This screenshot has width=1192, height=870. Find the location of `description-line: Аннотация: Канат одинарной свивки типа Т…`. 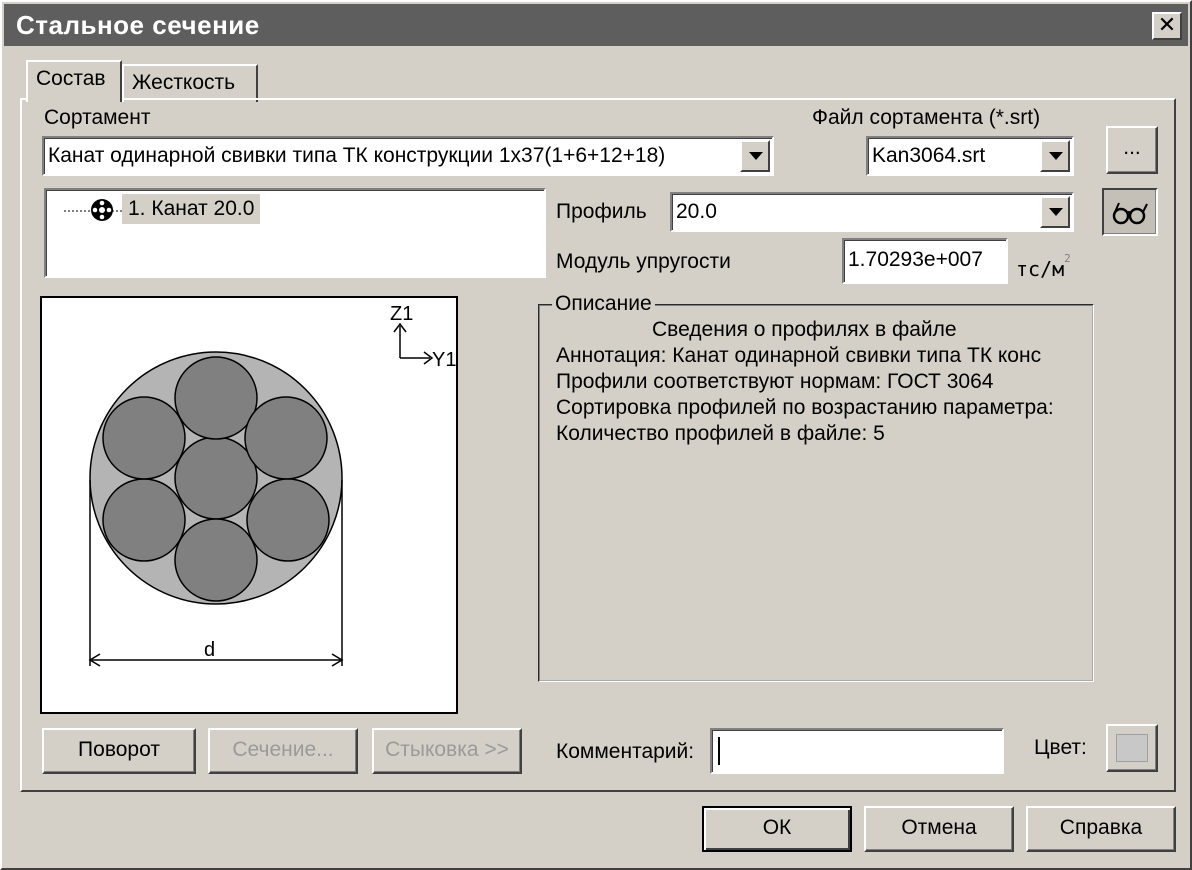

description-line: Аннотация: Канат одинарной свивки типа Т… is located at coordinates (799, 355).